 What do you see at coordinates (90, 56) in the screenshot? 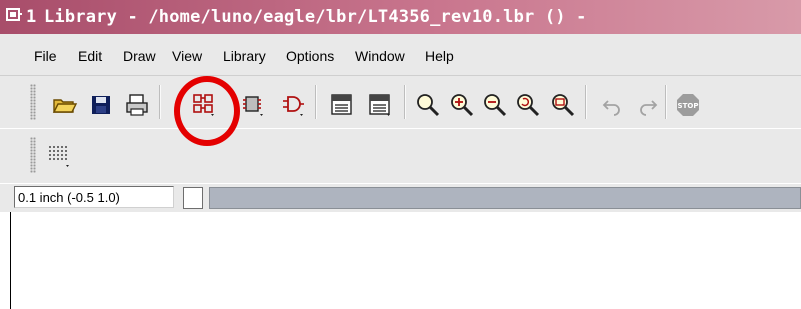
I see `menu-edit: Edit` at bounding box center [90, 56].